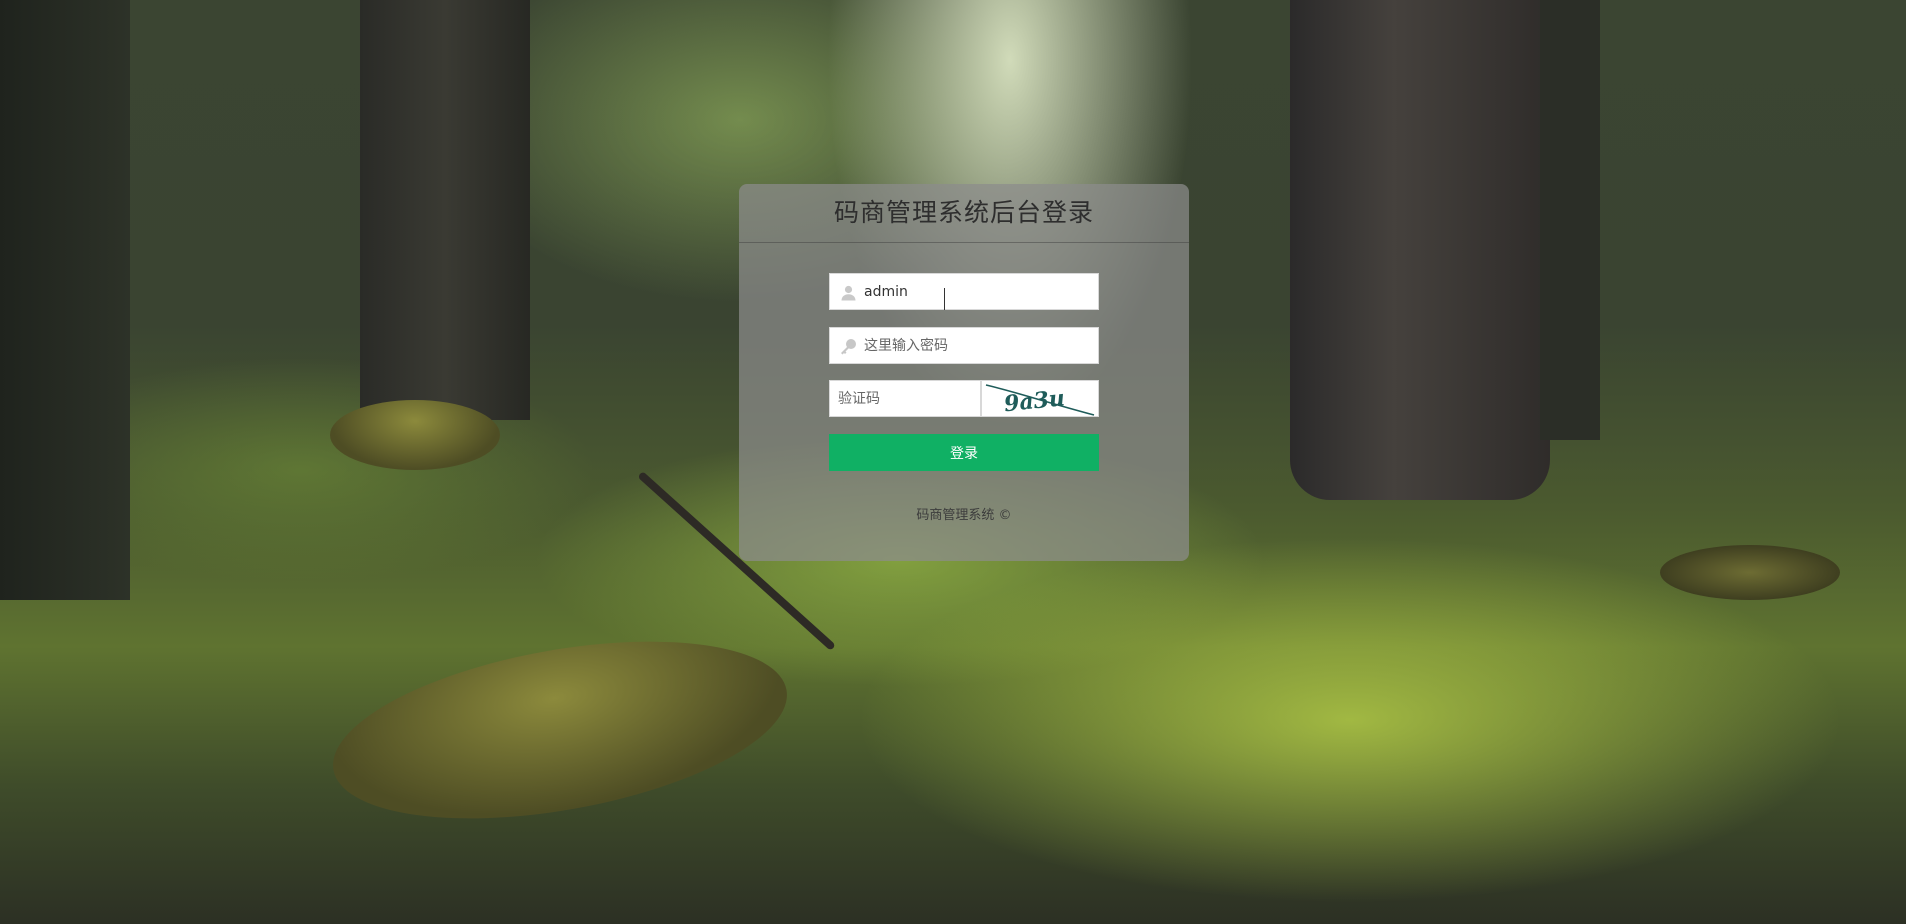 This screenshot has width=1906, height=924. I want to click on text-cursor, so click(944, 299).